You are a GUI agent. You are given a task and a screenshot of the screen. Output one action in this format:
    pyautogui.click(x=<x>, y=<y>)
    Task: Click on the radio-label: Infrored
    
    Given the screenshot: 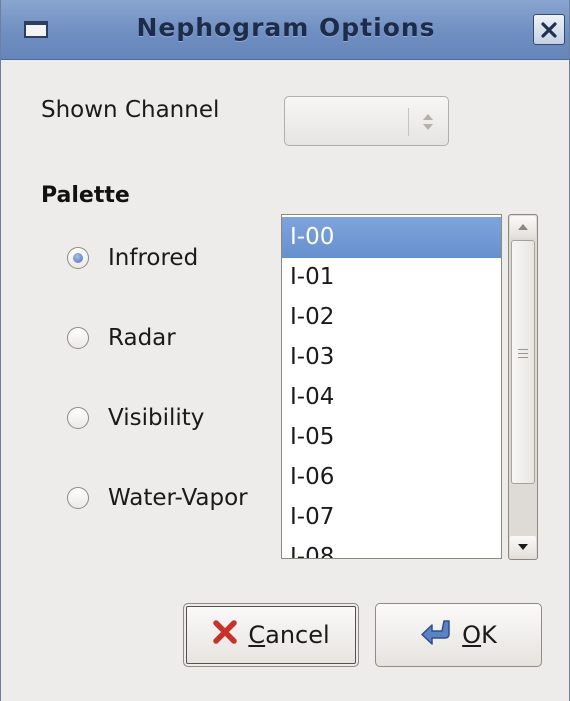 What is the action you would take?
    pyautogui.click(x=153, y=258)
    